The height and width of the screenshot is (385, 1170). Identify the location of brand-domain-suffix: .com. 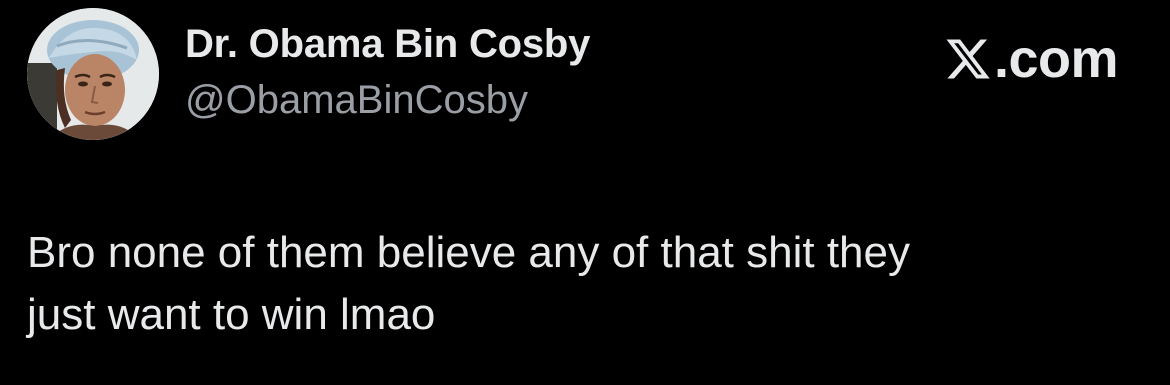
(1056, 59).